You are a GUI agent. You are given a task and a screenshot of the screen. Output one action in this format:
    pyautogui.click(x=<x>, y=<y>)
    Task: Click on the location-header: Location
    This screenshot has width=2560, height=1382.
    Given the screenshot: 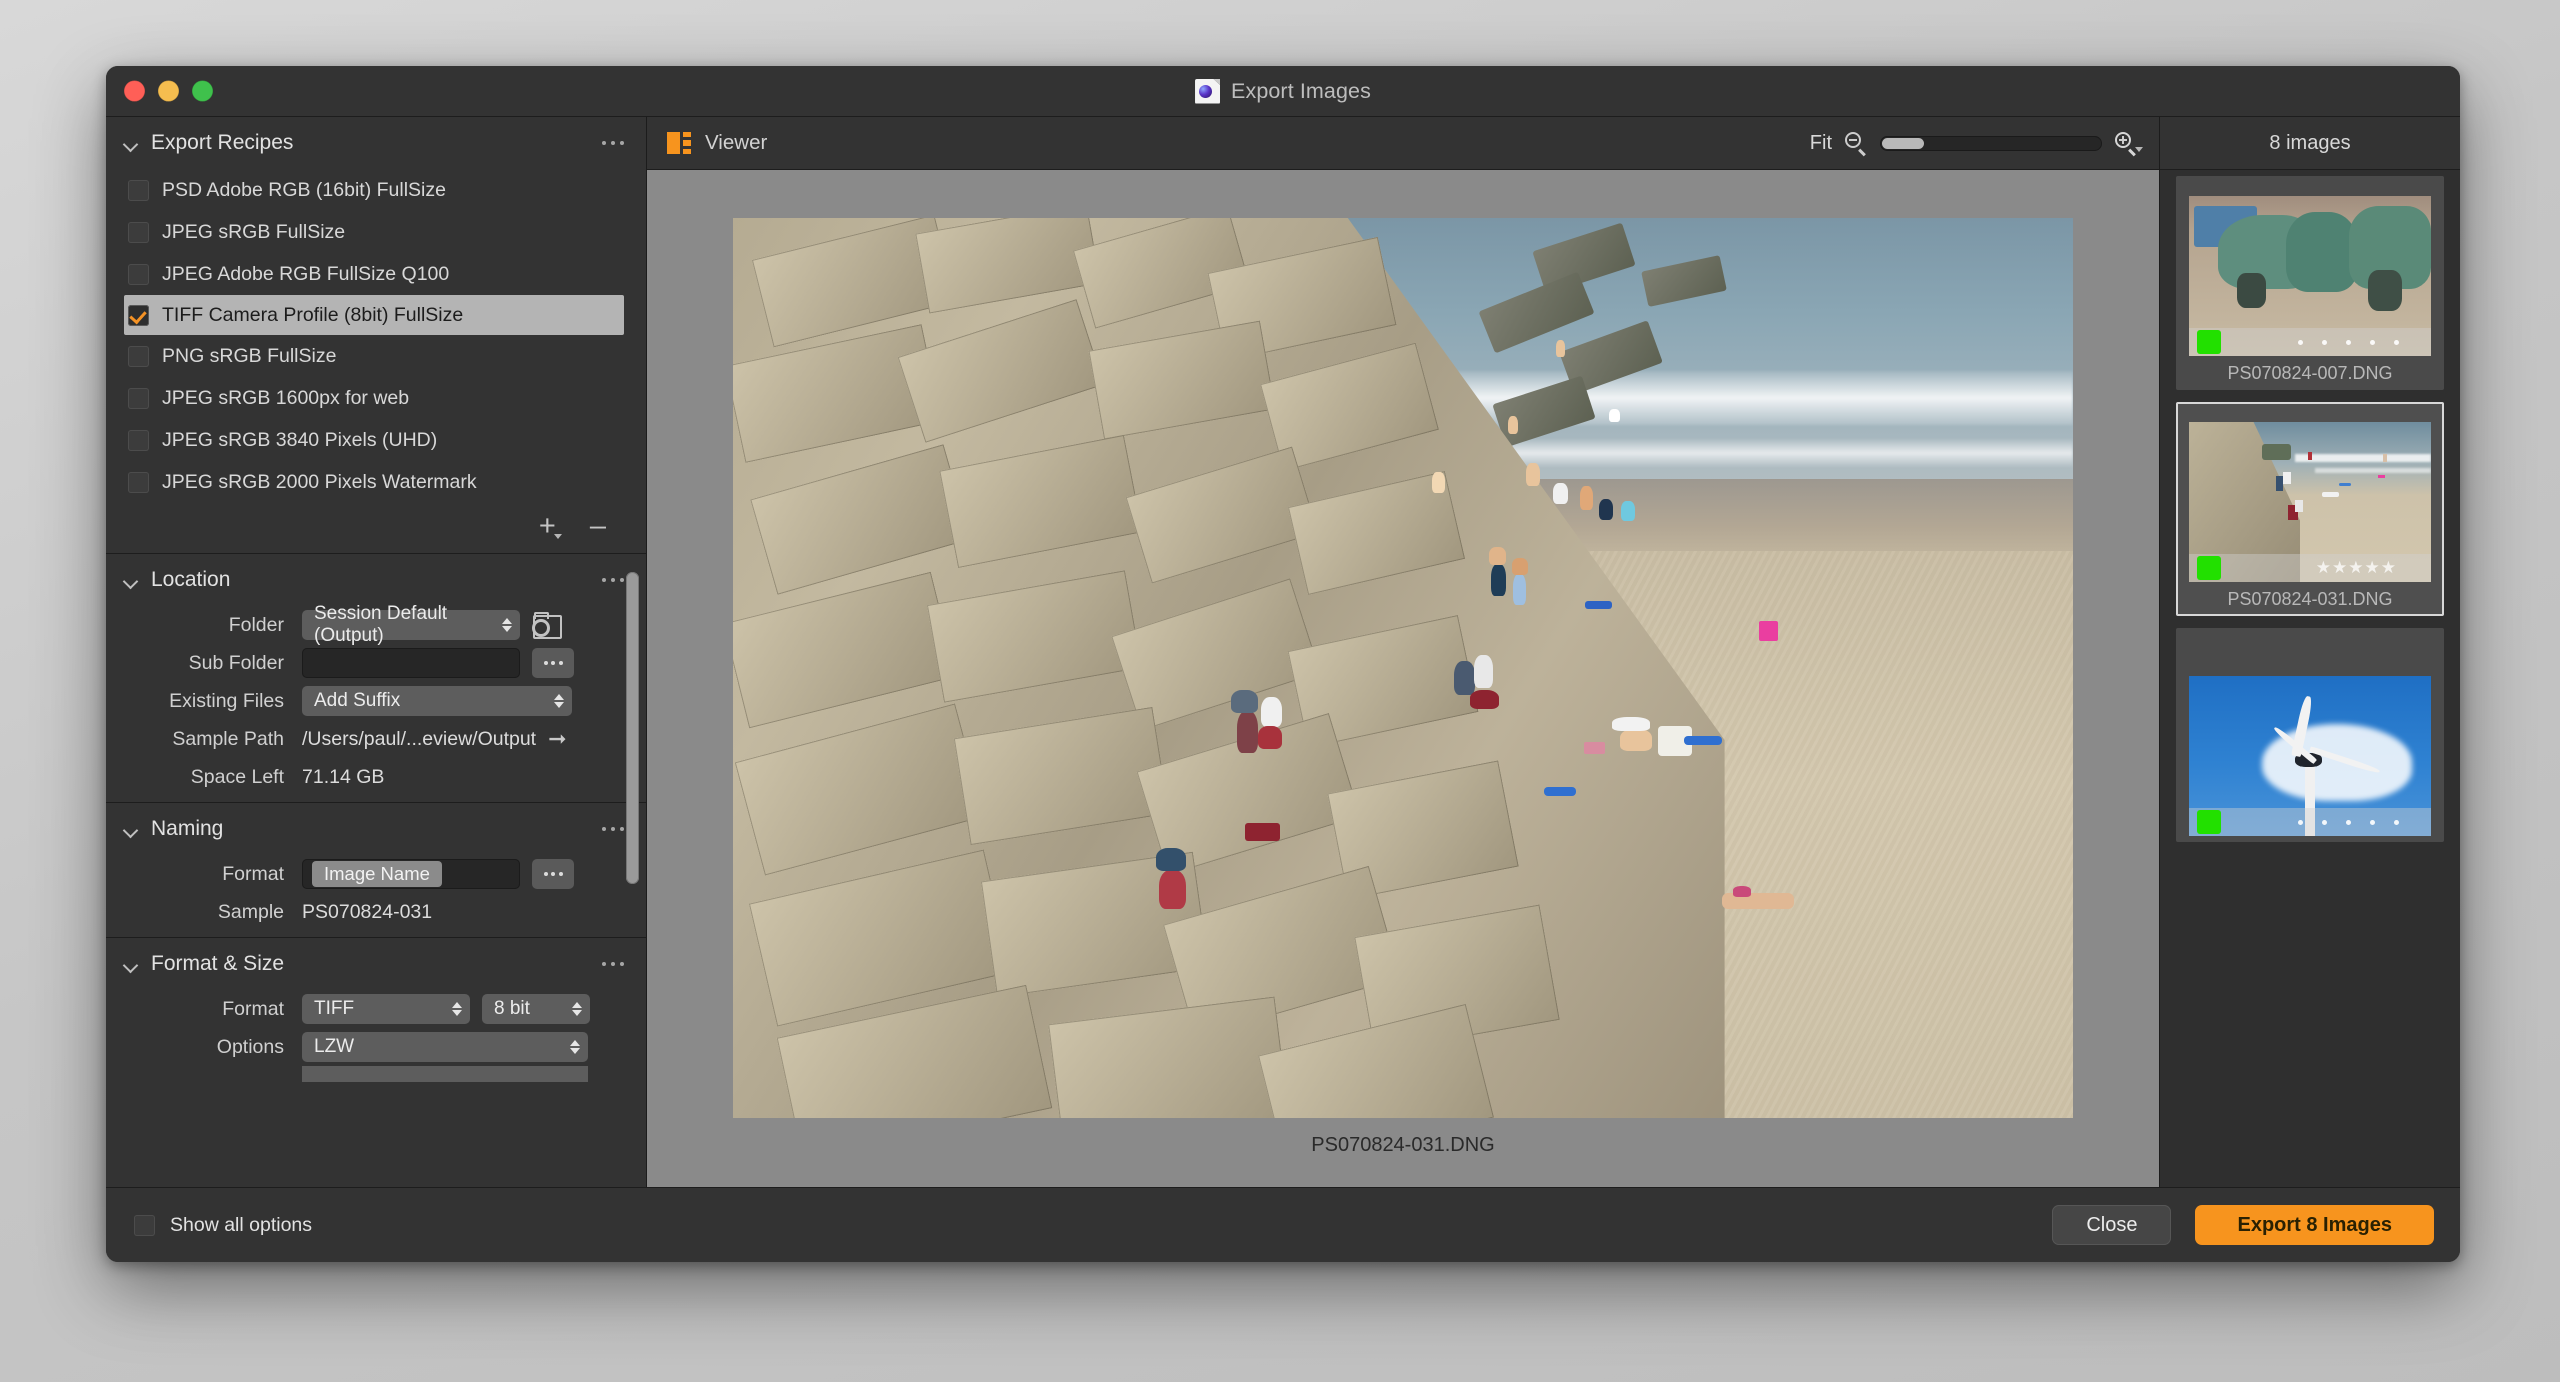 What is the action you would take?
    pyautogui.click(x=376, y=580)
    